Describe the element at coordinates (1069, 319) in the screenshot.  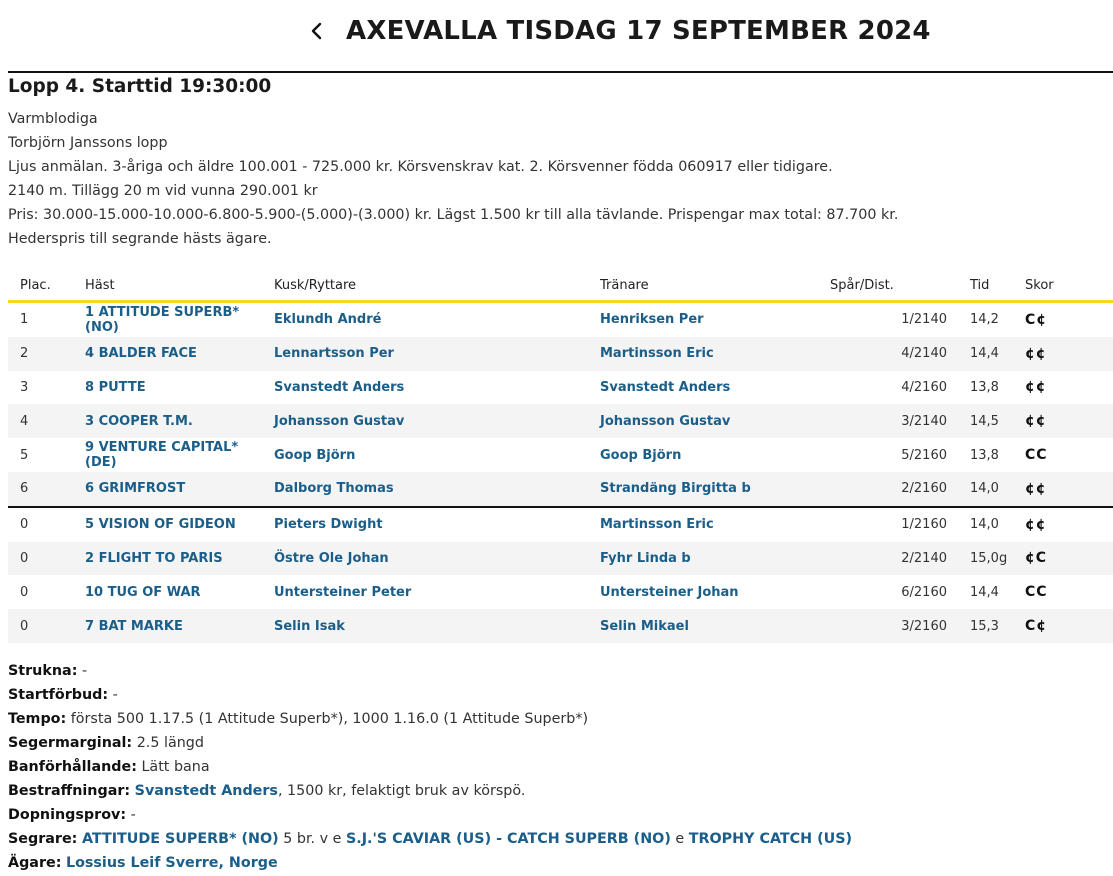
I see `skor-cell: C¢` at that location.